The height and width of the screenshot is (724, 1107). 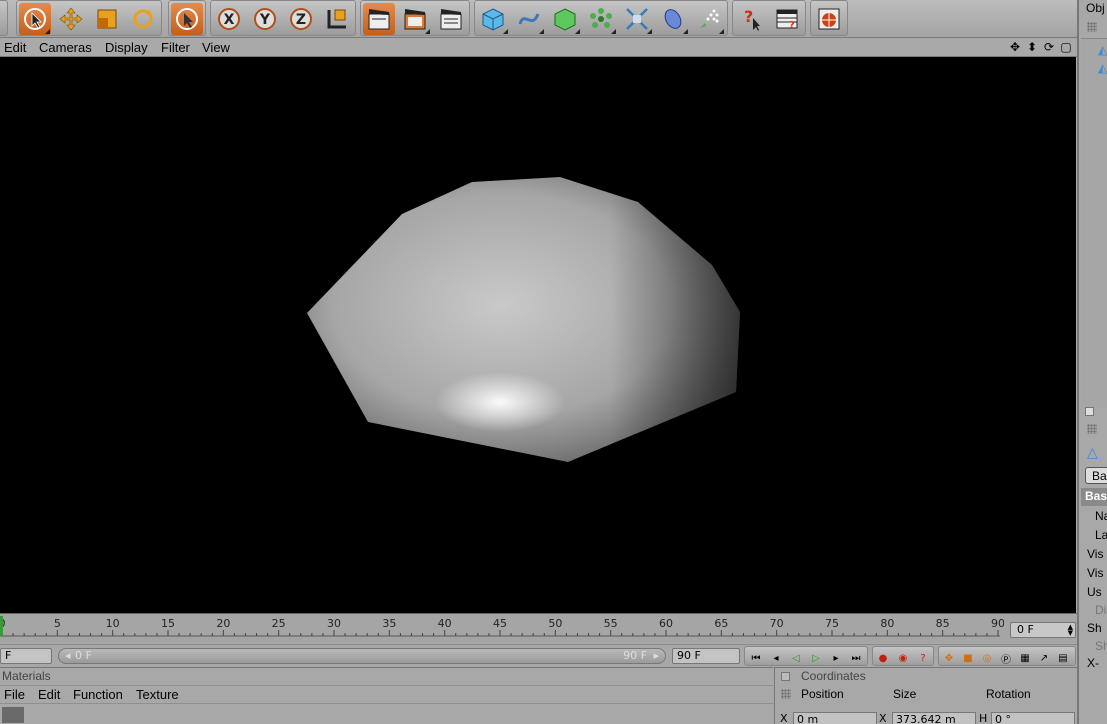 I want to click on end-frame-field: 90 F, so click(x=706, y=656).